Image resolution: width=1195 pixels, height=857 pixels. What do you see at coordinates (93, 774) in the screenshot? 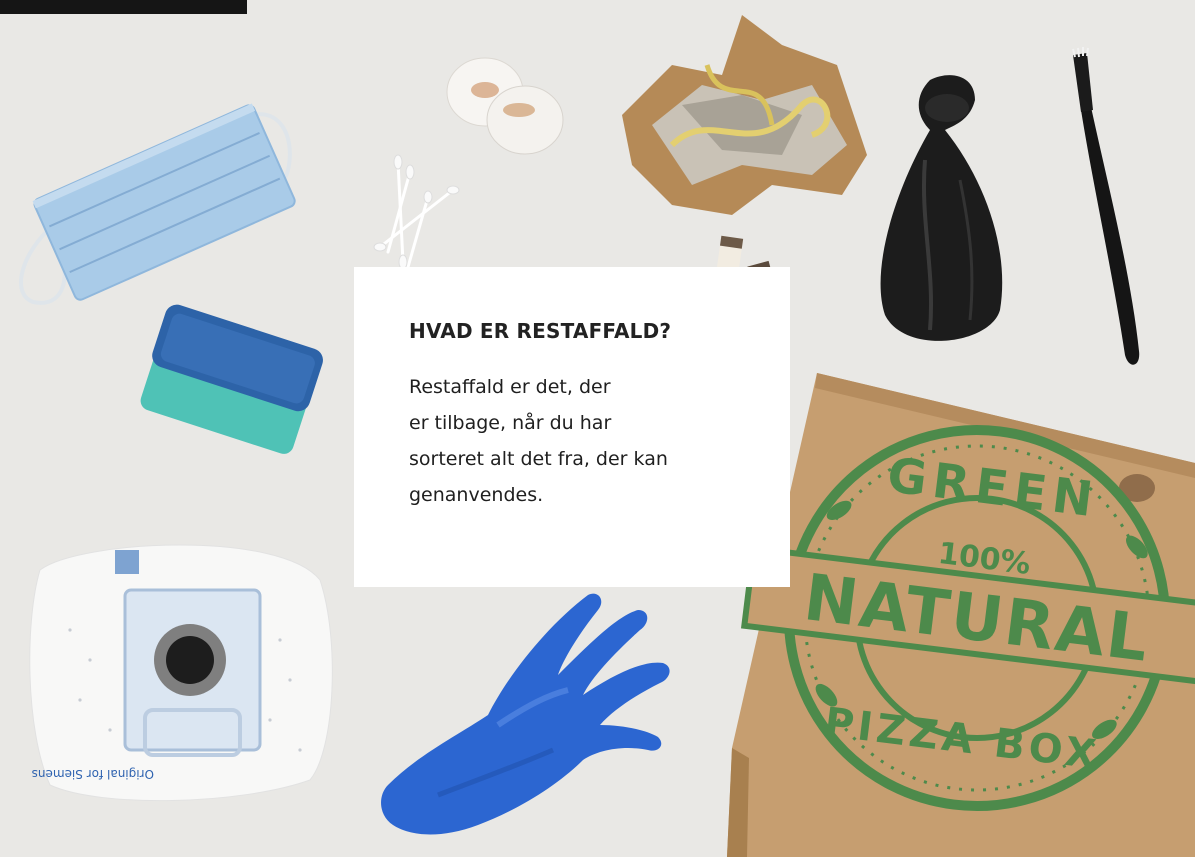
I see `vacuum-bag-print: Original for Siemens` at bounding box center [93, 774].